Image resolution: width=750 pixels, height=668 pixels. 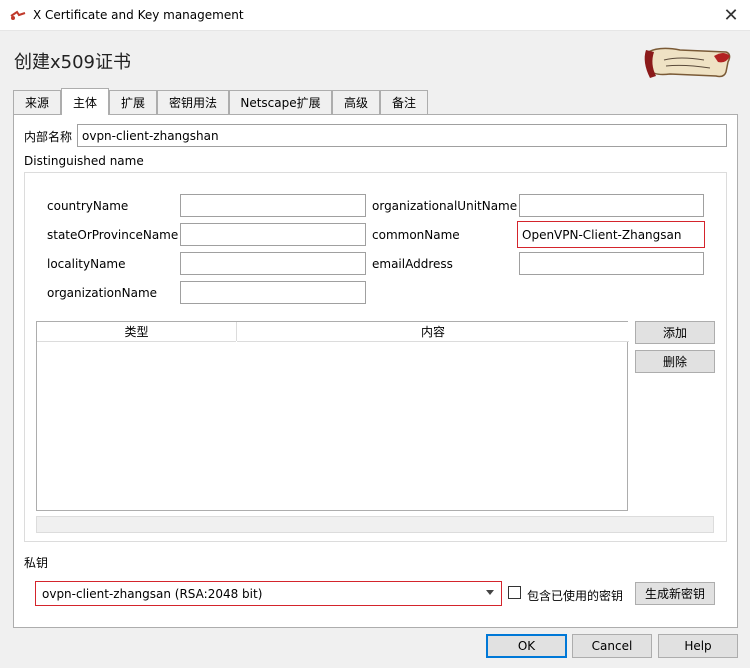 I want to click on xca-logo-icon, so click(x=687, y=62).